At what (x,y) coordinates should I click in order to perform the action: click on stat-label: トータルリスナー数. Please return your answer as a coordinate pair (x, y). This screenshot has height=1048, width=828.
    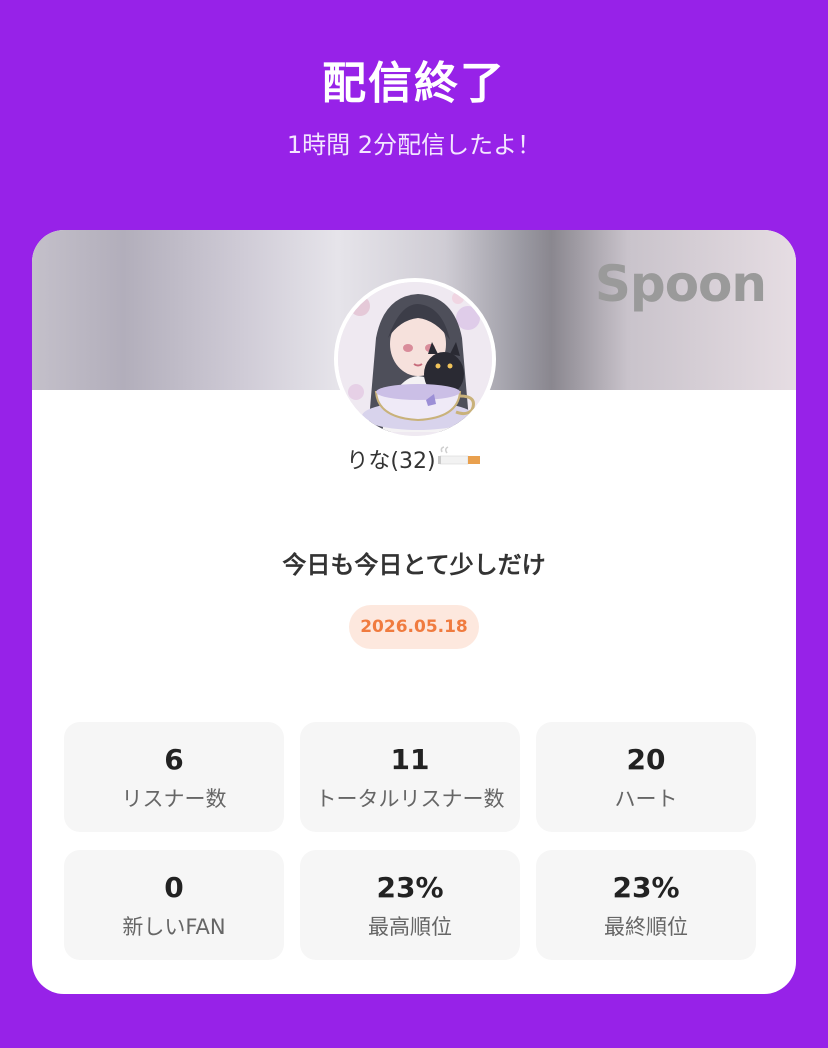
    Looking at the image, I should click on (410, 799).